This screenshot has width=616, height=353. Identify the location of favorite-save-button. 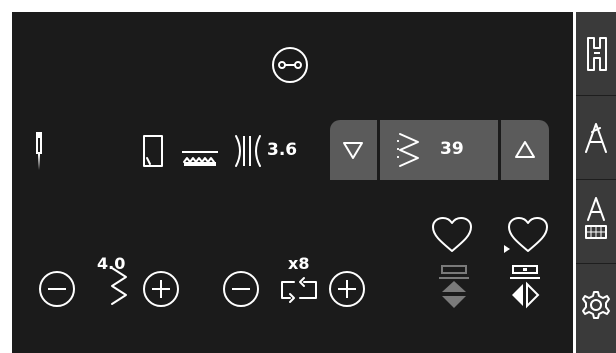
(527, 236).